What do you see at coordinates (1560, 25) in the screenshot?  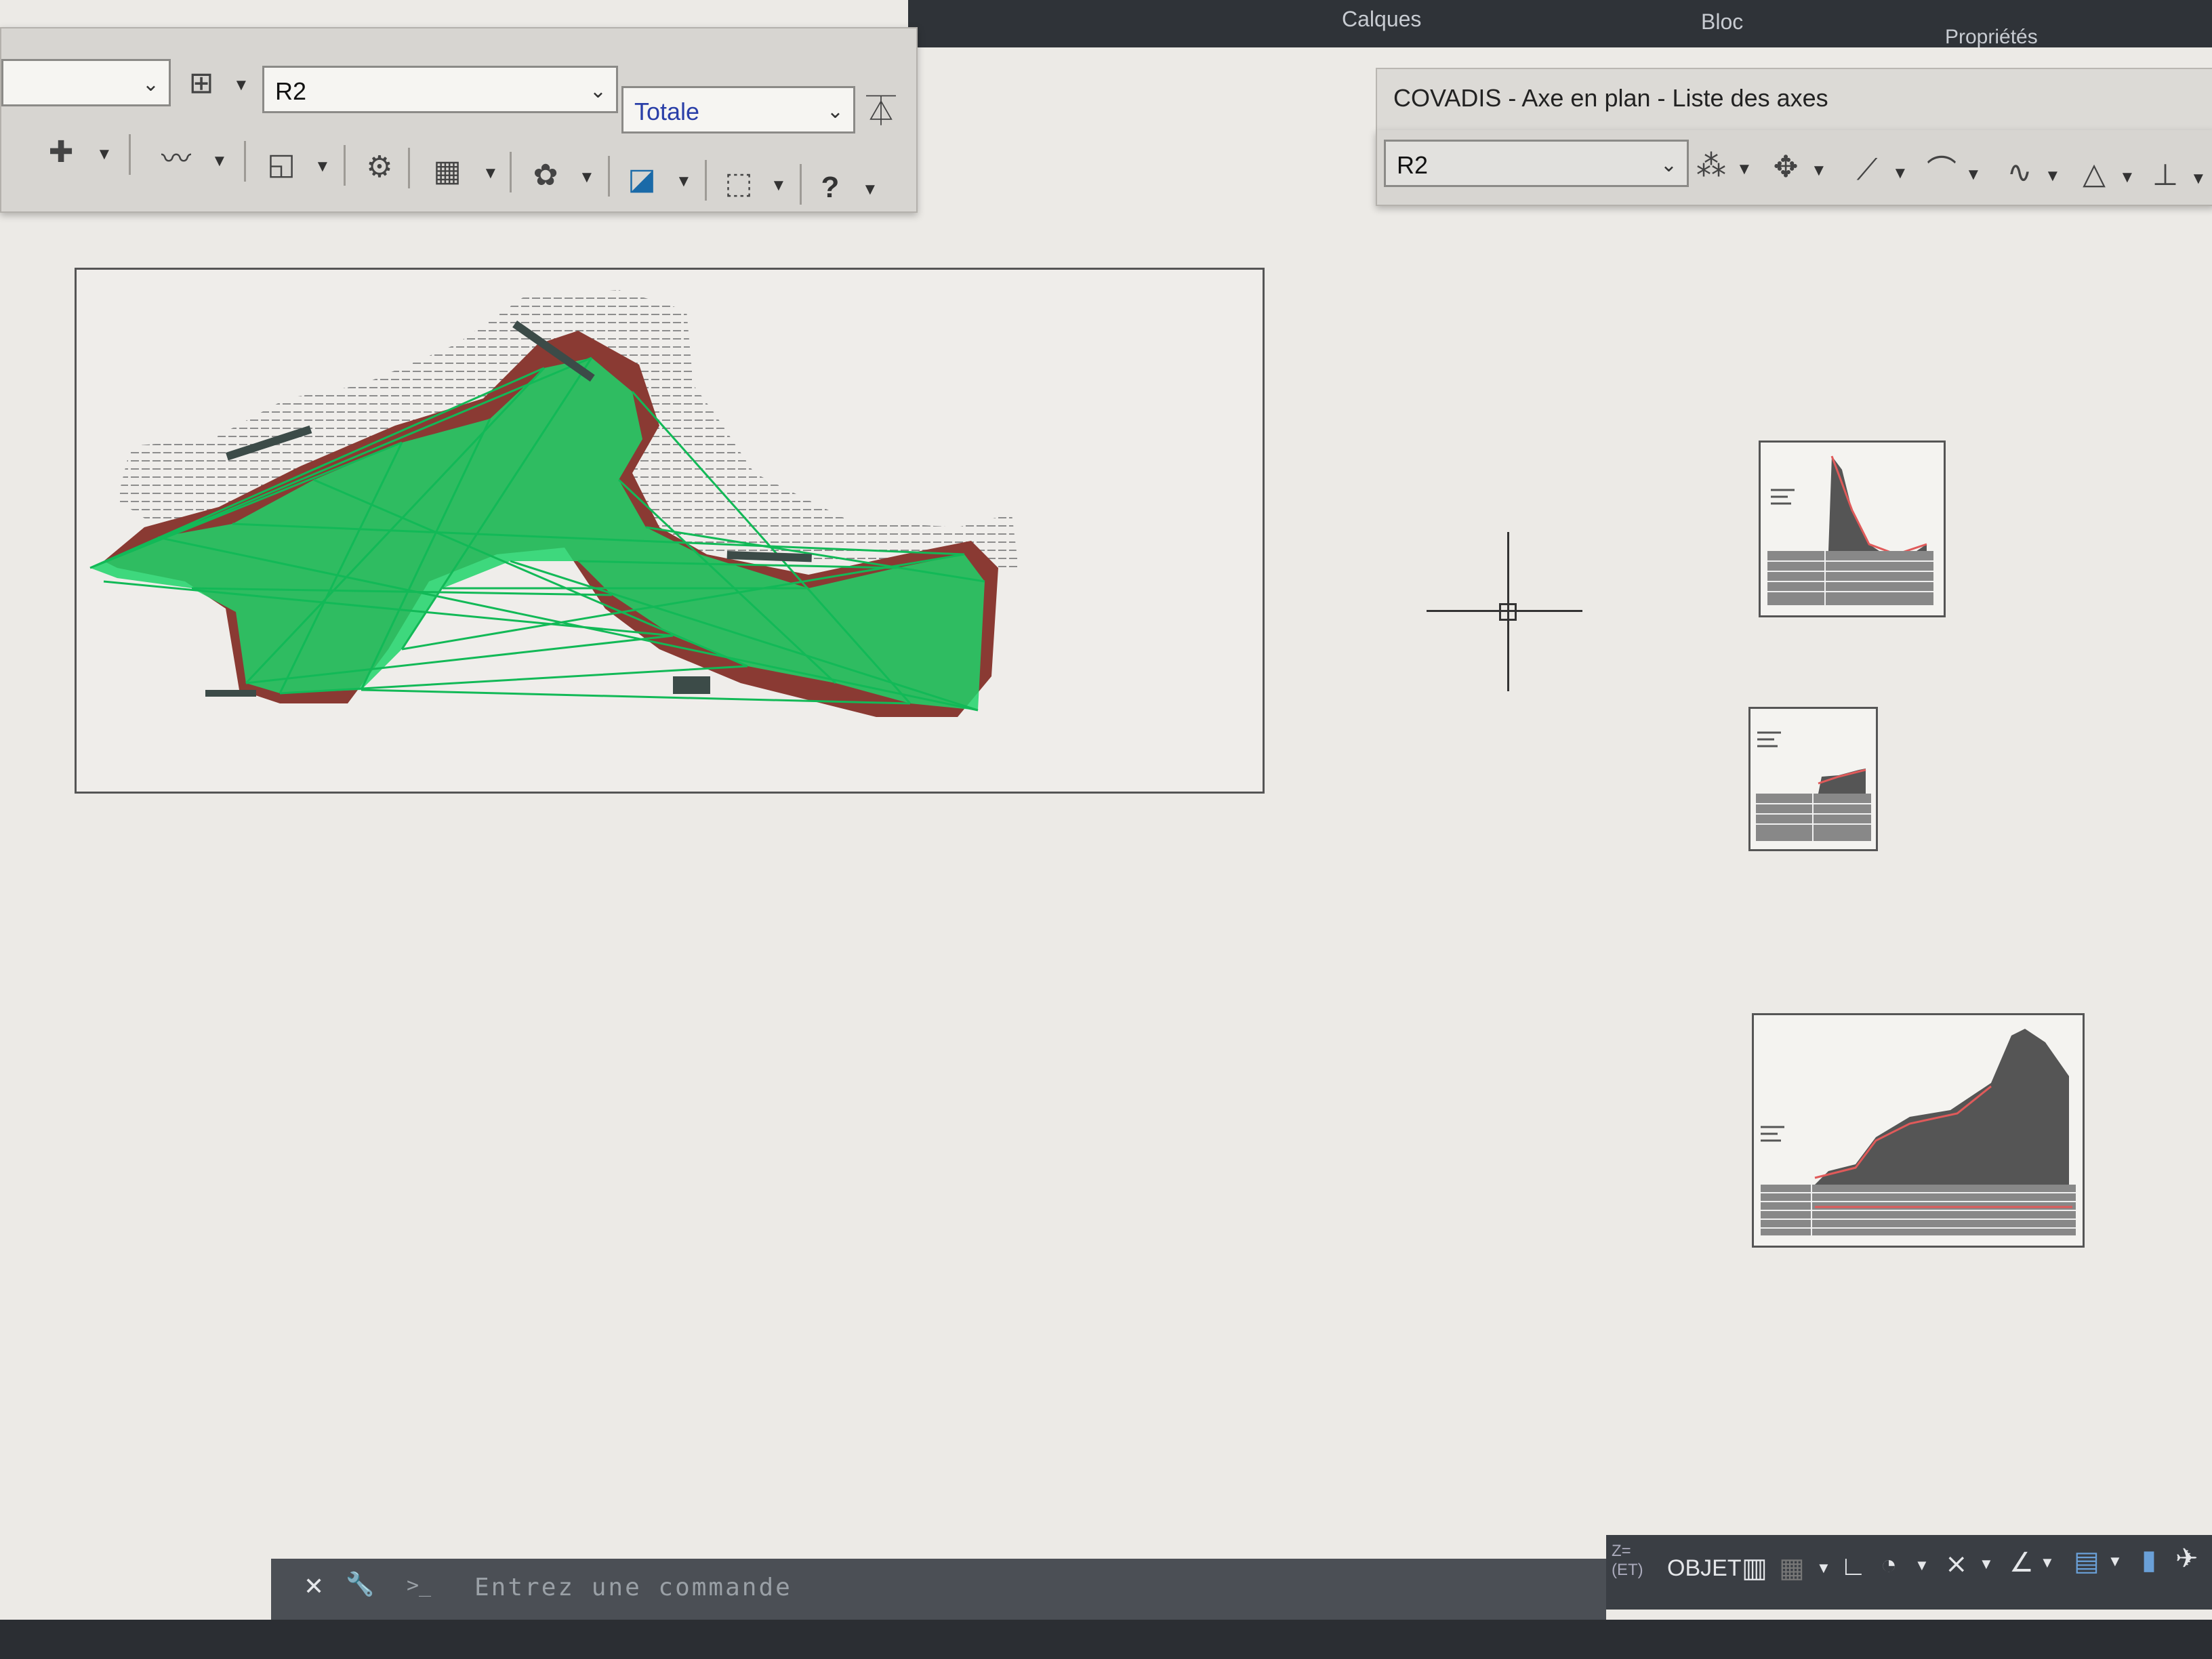 I see `ribbon-bar: Calques Bloc Propriétés` at bounding box center [1560, 25].